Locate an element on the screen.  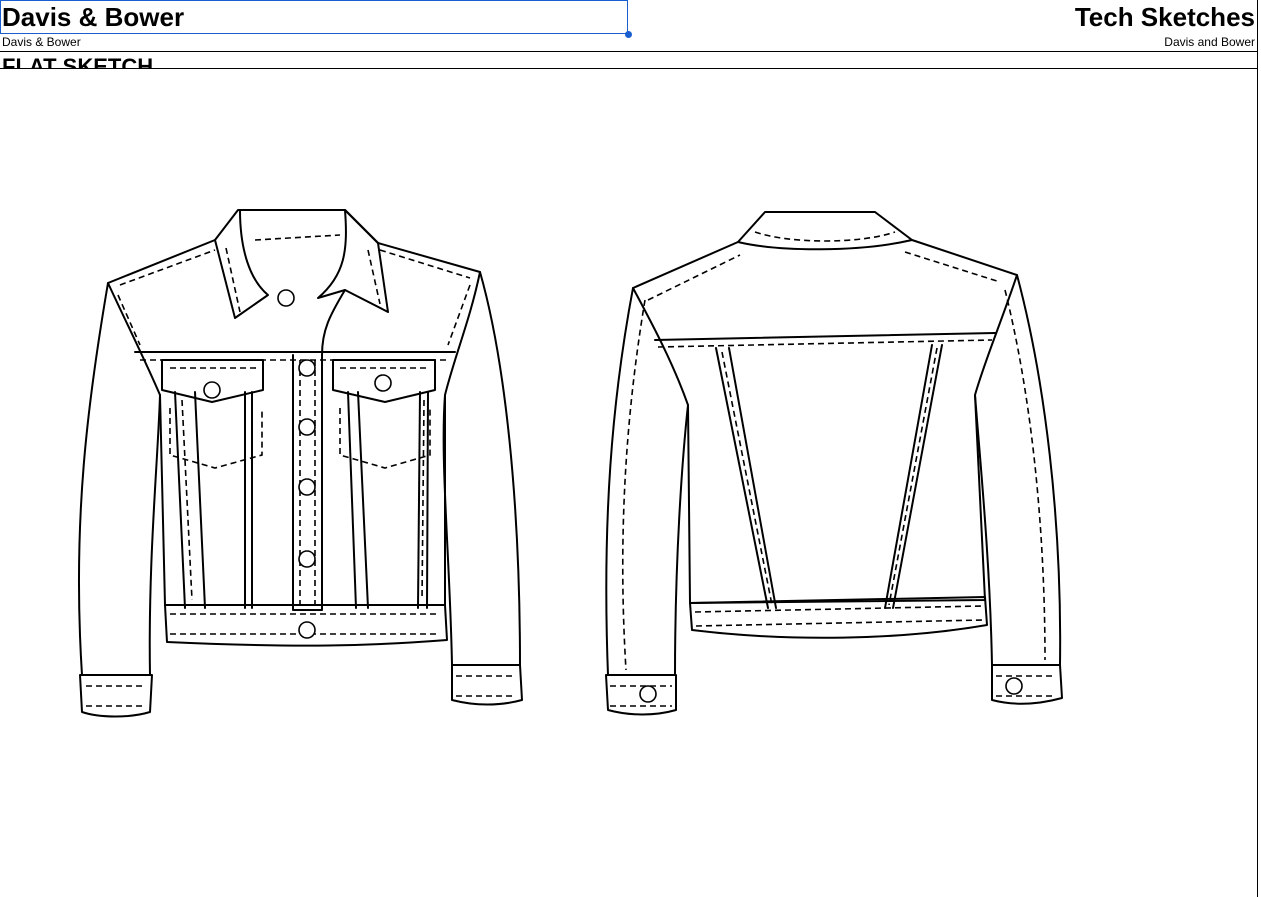
front-right-sleeve is located at coordinates (481, 468).